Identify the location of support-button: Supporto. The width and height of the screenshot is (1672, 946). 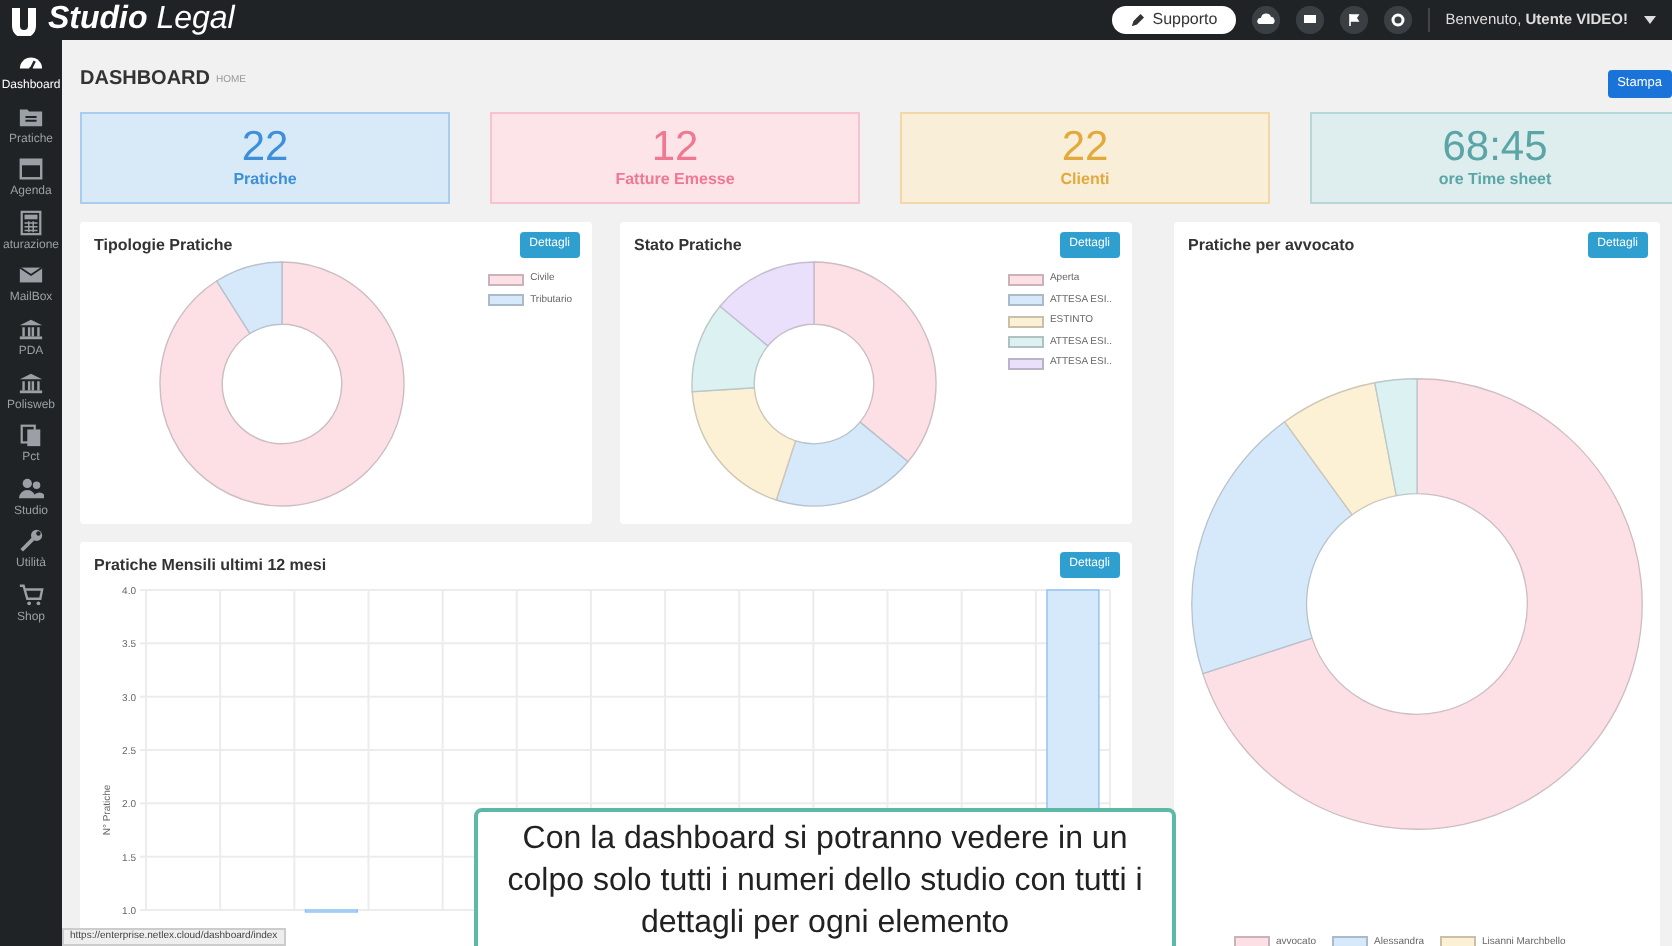
(1174, 20).